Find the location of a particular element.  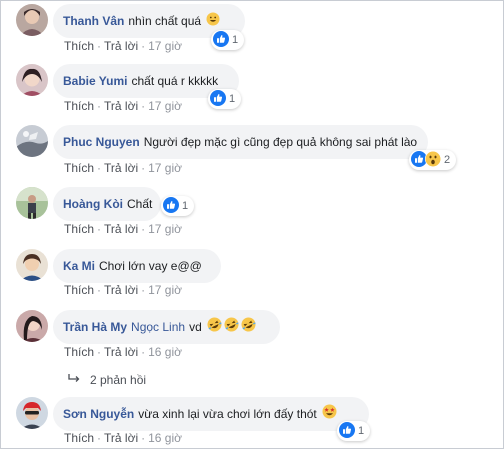

comment-bubble: Hoàng Kòi Chất is located at coordinates (107, 204).